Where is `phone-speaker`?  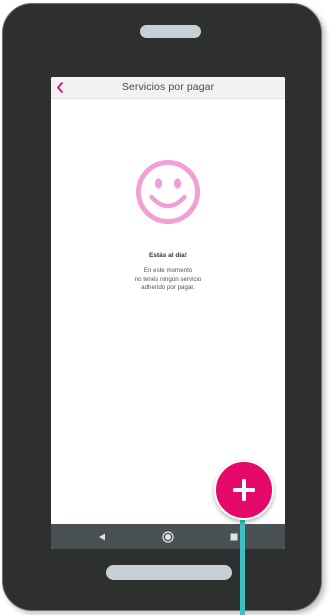 phone-speaker is located at coordinates (170, 31).